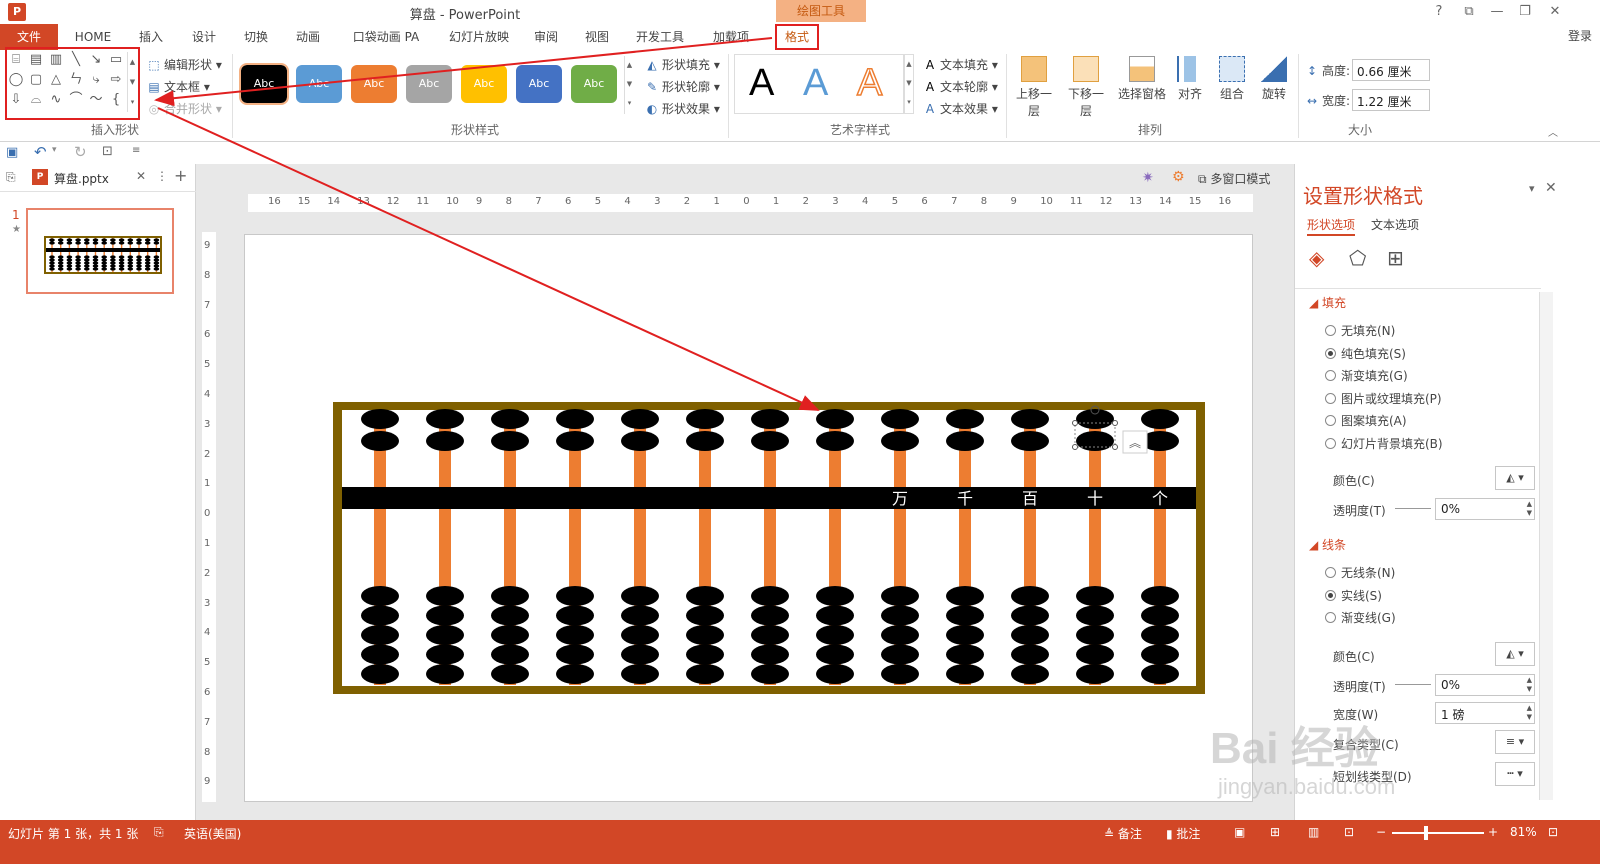 Image resolution: width=1600 pixels, height=864 pixels. What do you see at coordinates (1515, 478) in the screenshot?
I see `fill-color-picker: ◭ ▾` at bounding box center [1515, 478].